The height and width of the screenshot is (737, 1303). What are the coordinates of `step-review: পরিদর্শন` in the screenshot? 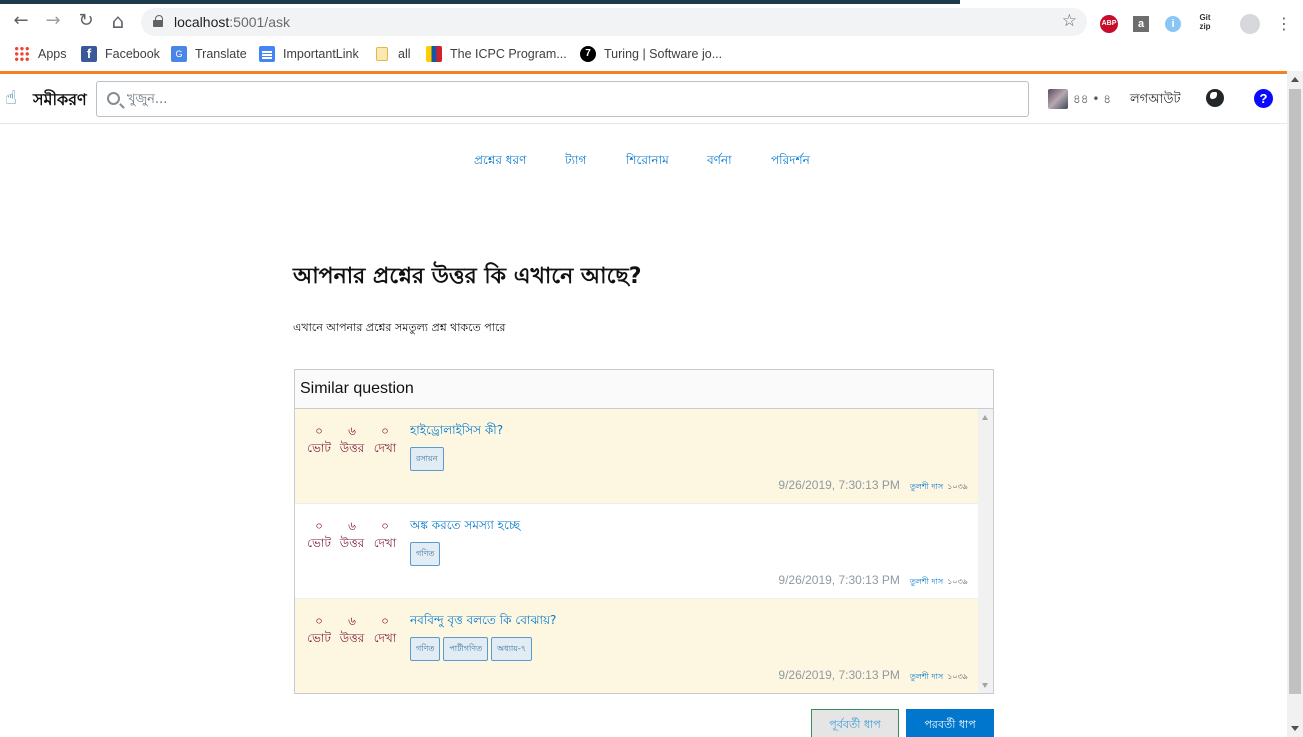 It's located at (790, 162).